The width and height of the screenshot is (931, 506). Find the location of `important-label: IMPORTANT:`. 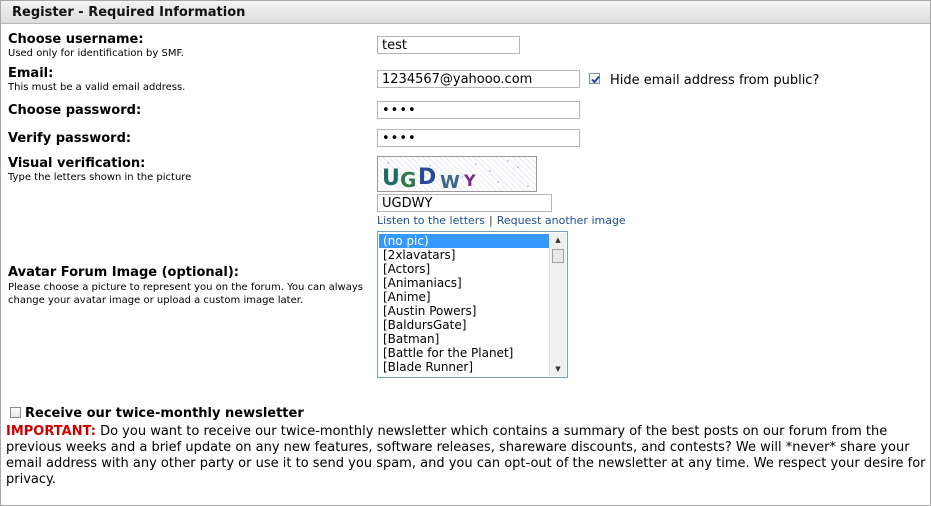

important-label: IMPORTANT: is located at coordinates (51, 431).